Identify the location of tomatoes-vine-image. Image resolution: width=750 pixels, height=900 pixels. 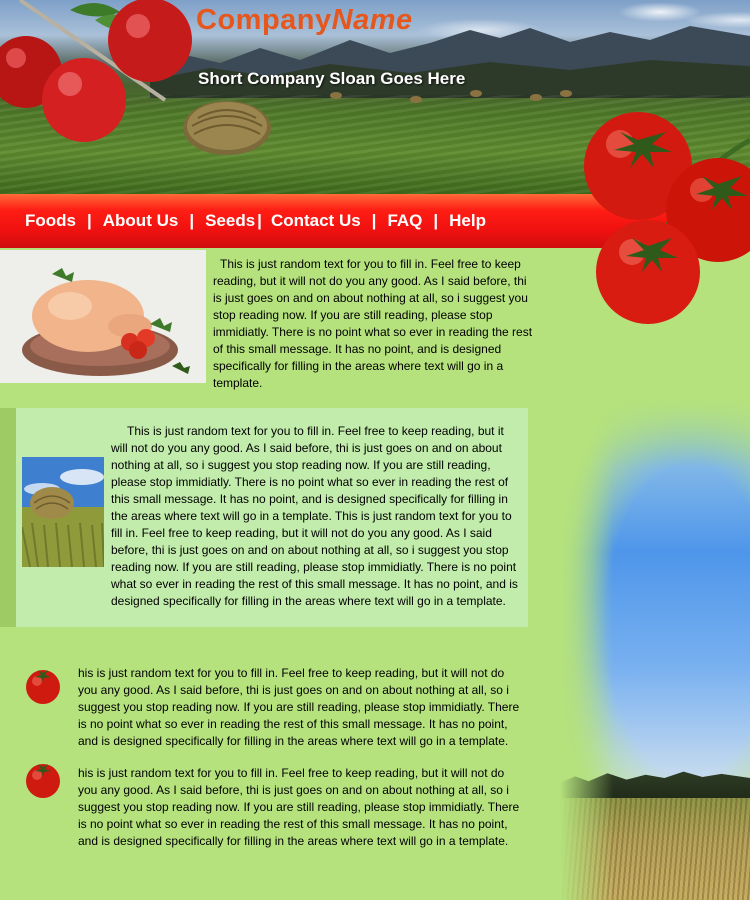
(667, 218).